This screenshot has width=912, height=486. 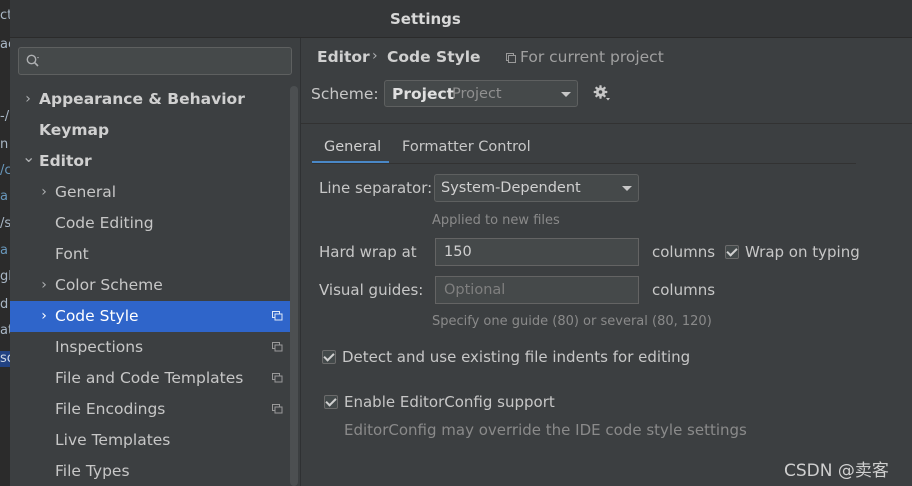 What do you see at coordinates (97, 316) in the screenshot?
I see `sidebar-item-label: Code Style` at bounding box center [97, 316].